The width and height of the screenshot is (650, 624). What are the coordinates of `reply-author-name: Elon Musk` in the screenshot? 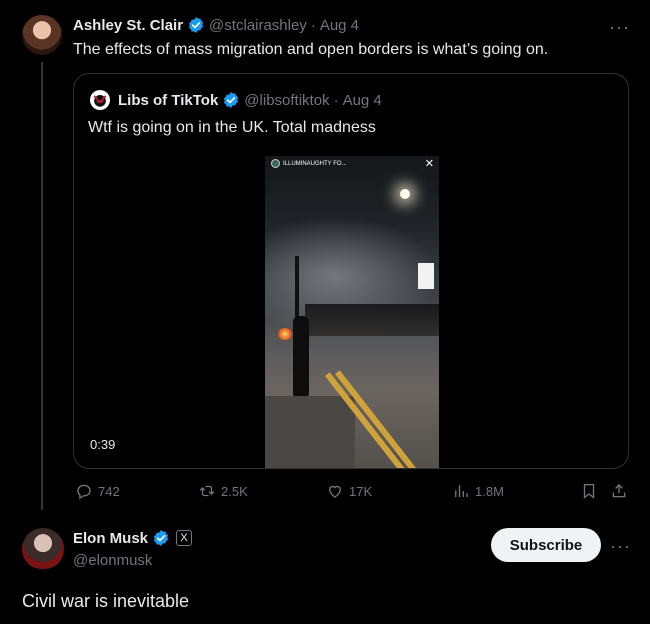 It's located at (110, 538).